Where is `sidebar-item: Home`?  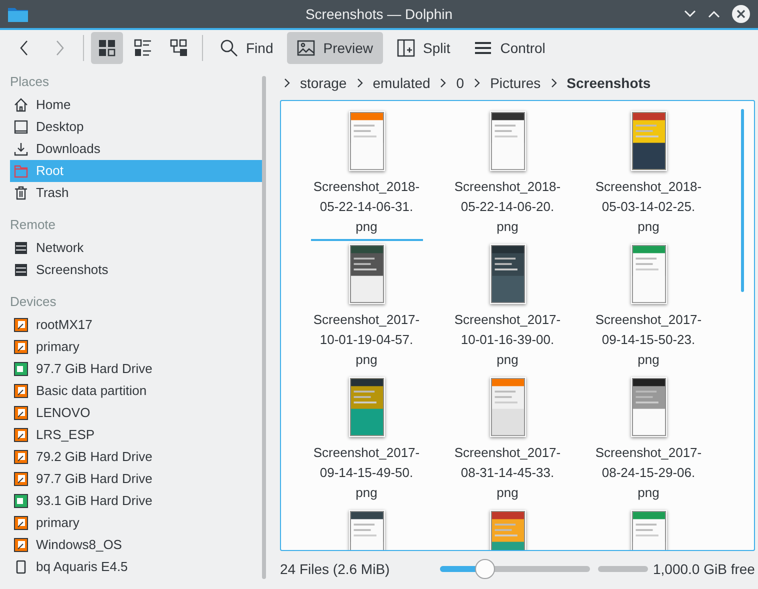
sidebar-item: Home is located at coordinates (136, 105).